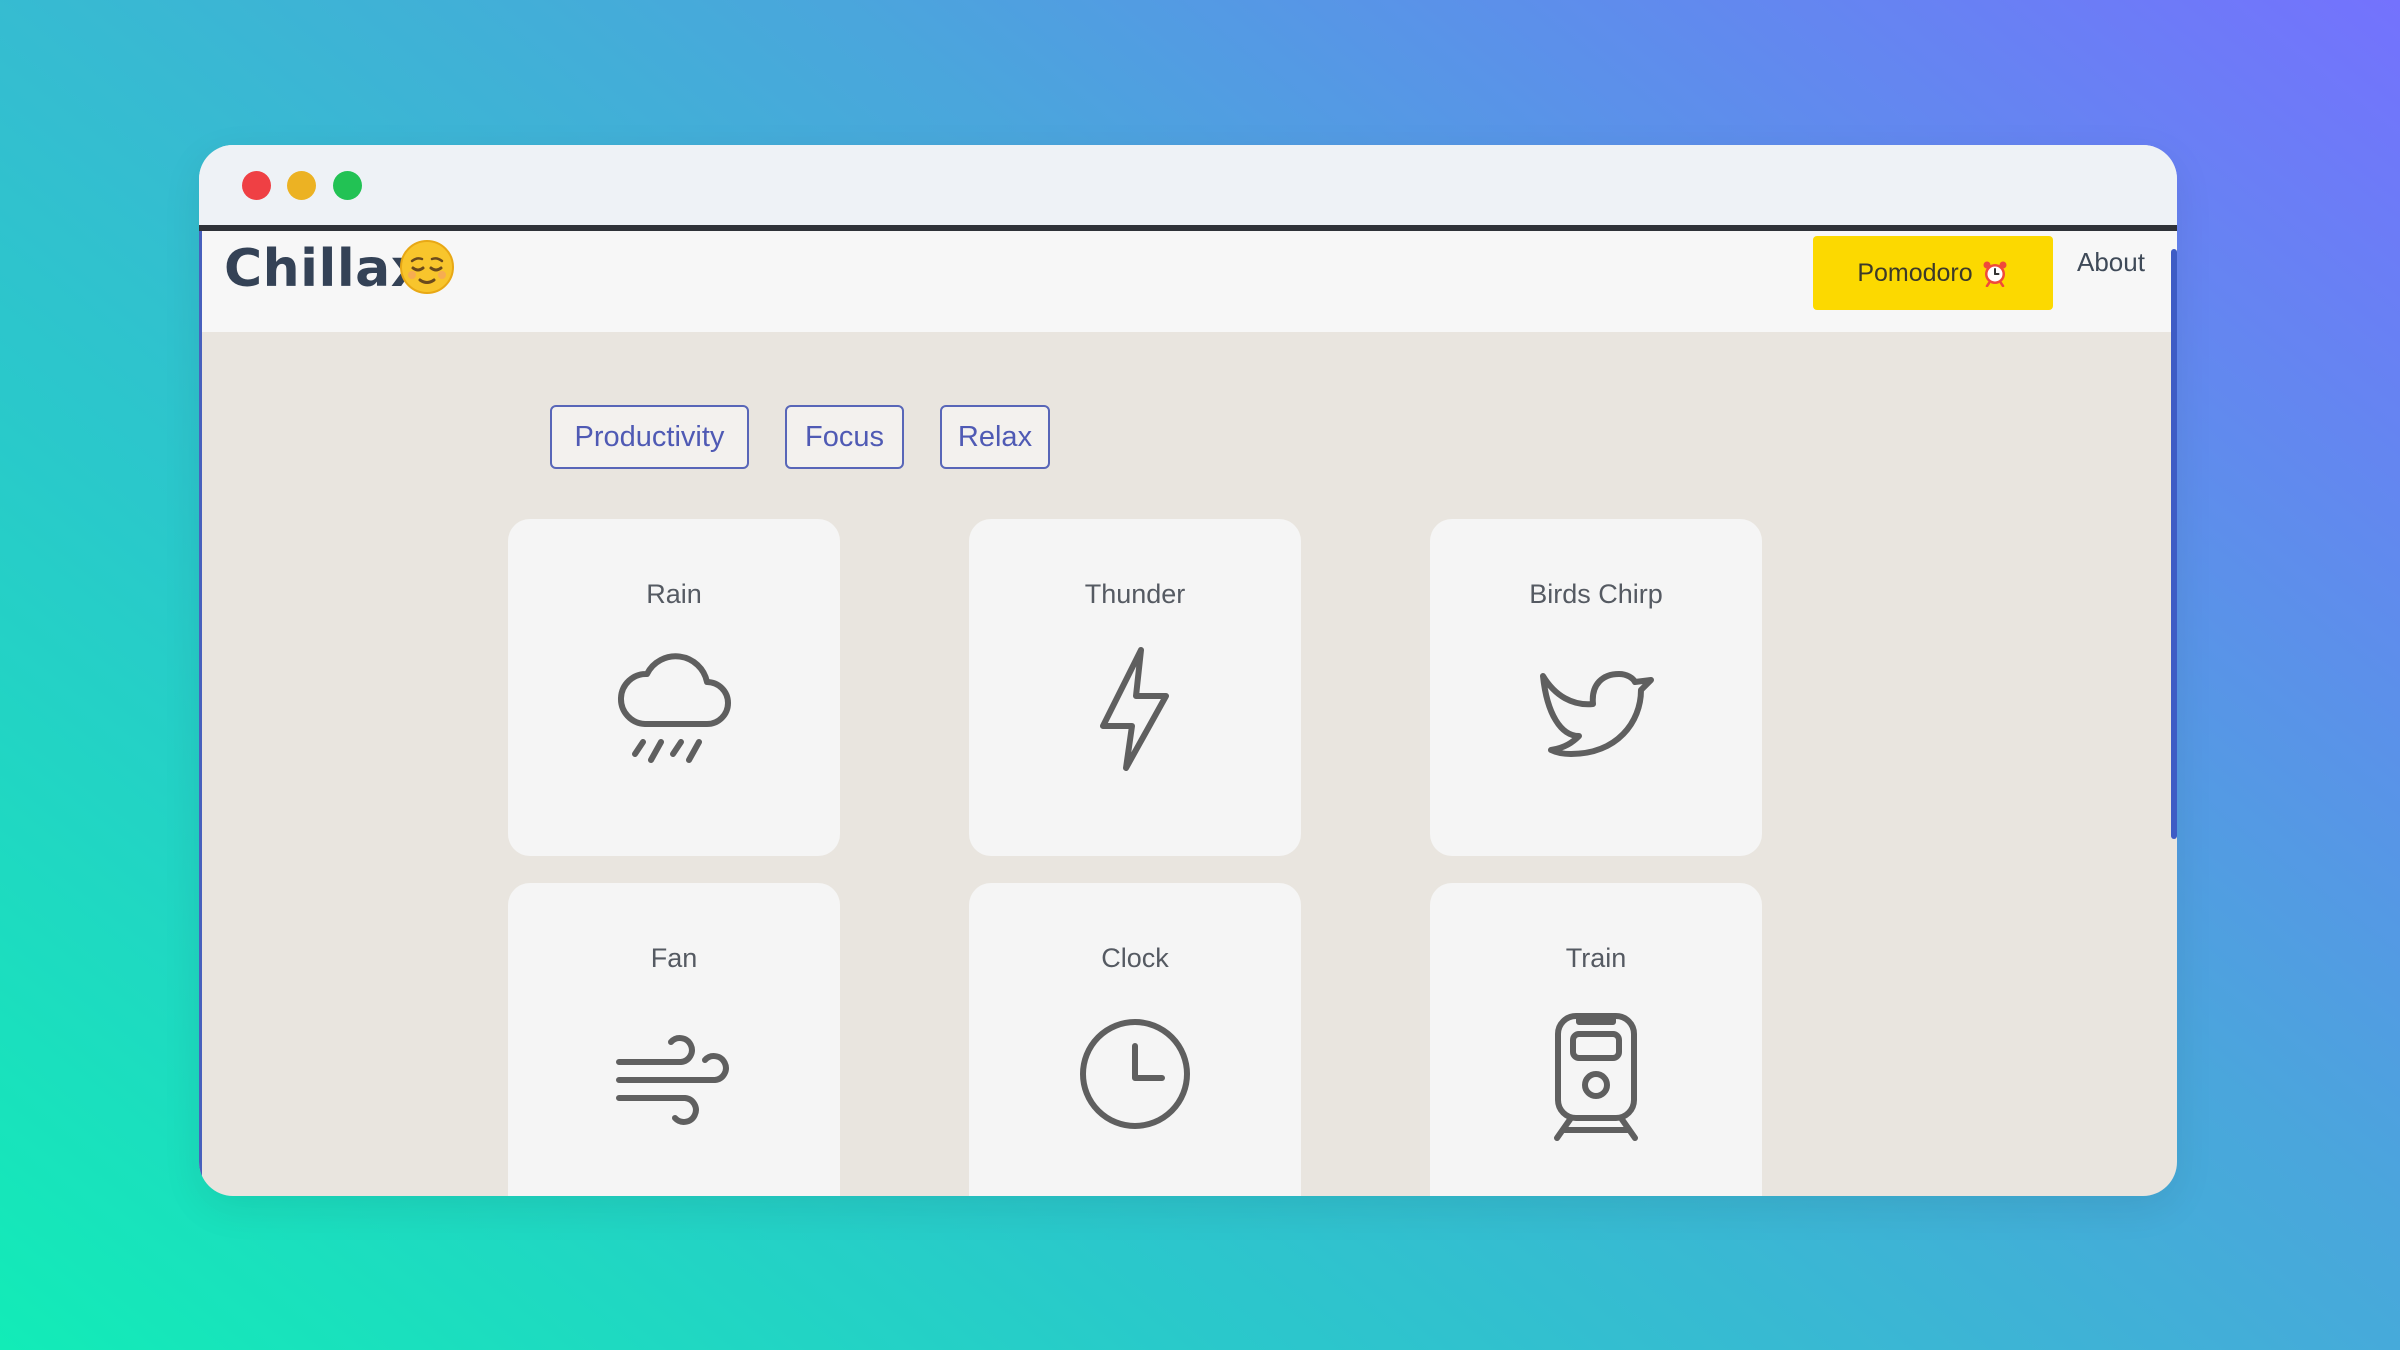  Describe the element at coordinates (324, 269) in the screenshot. I see `brand-logo: Chillax` at that location.